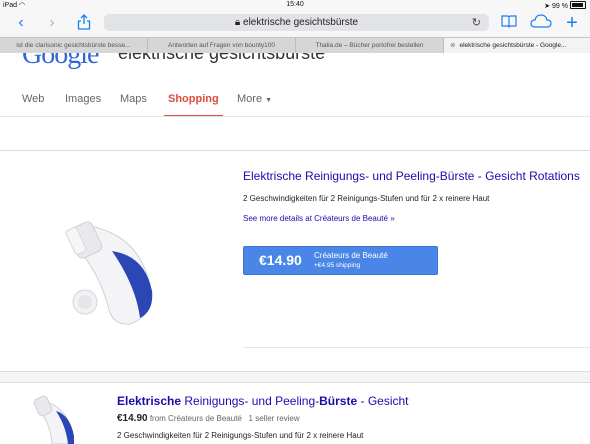 Image resolution: width=590 pixels, height=444 pixels. What do you see at coordinates (476, 22) in the screenshot?
I see `reload-icon: ↻` at bounding box center [476, 22].